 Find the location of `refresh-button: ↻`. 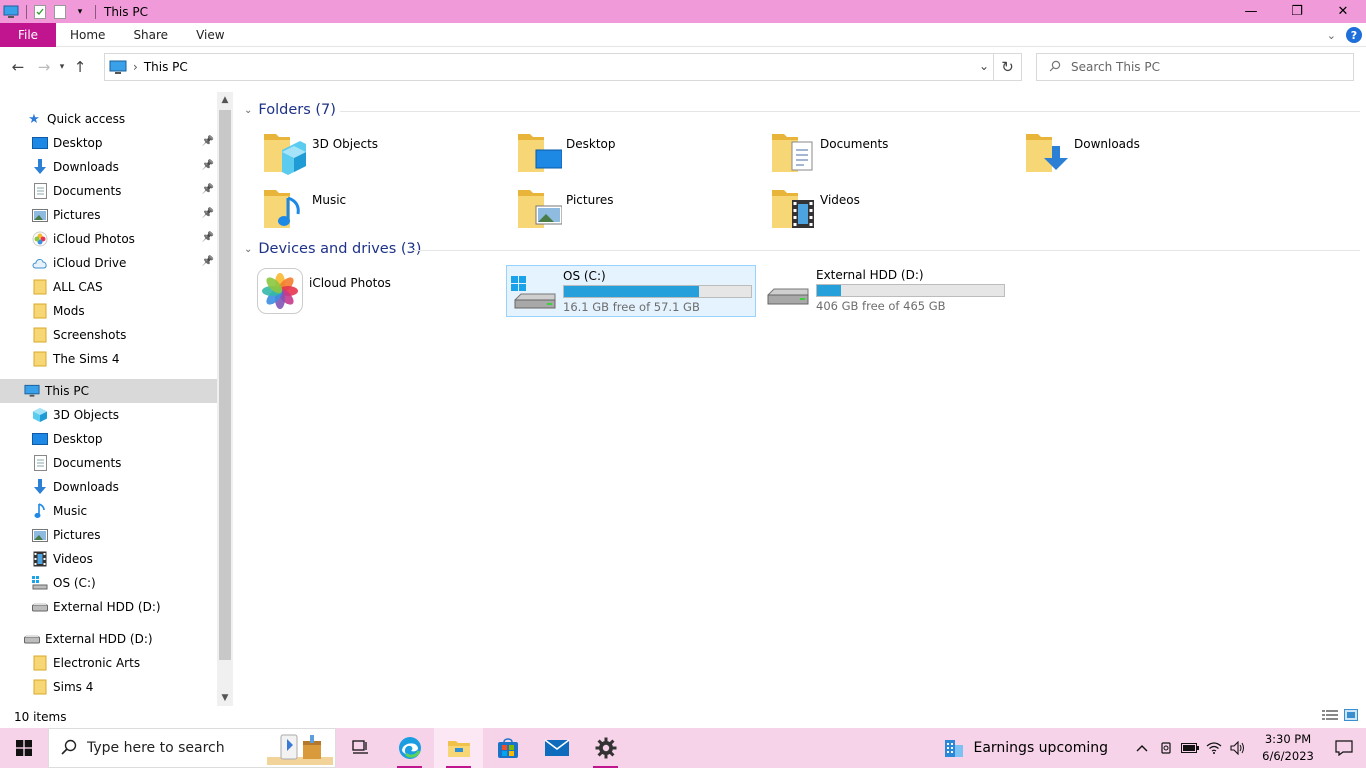

refresh-button: ↻ is located at coordinates (1007, 67).